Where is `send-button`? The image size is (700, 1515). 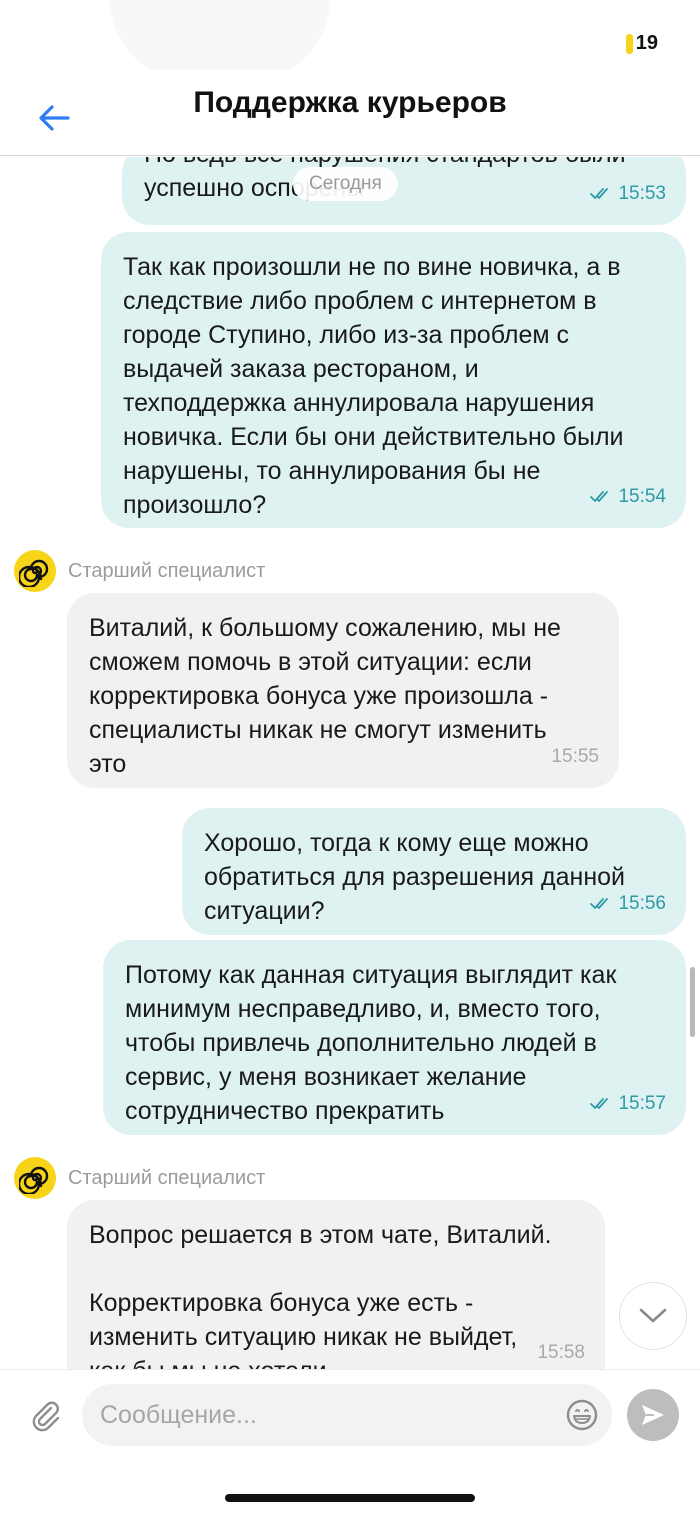 send-button is located at coordinates (653, 1415).